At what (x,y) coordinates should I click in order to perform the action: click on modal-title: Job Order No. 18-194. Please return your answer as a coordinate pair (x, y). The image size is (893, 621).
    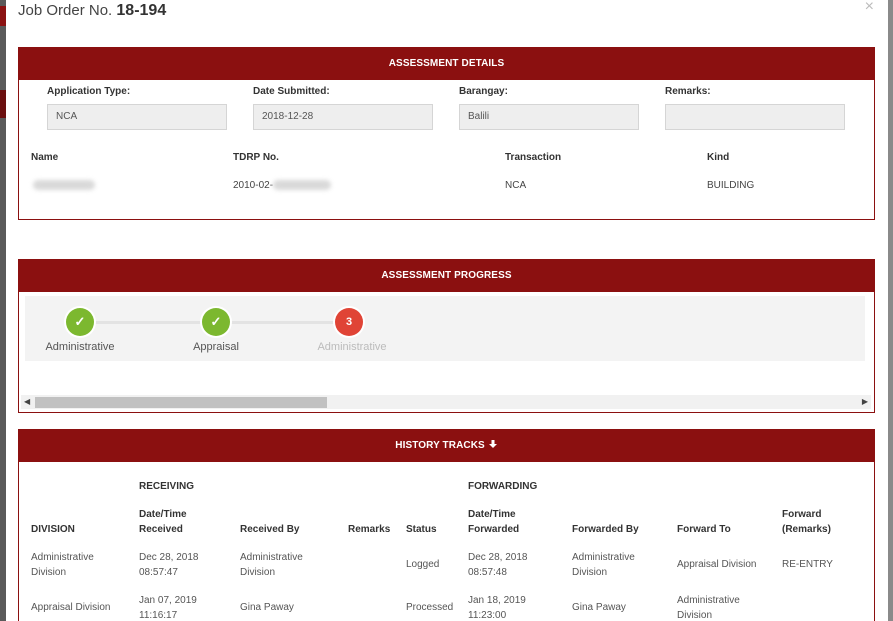
    Looking at the image, I should click on (92, 11).